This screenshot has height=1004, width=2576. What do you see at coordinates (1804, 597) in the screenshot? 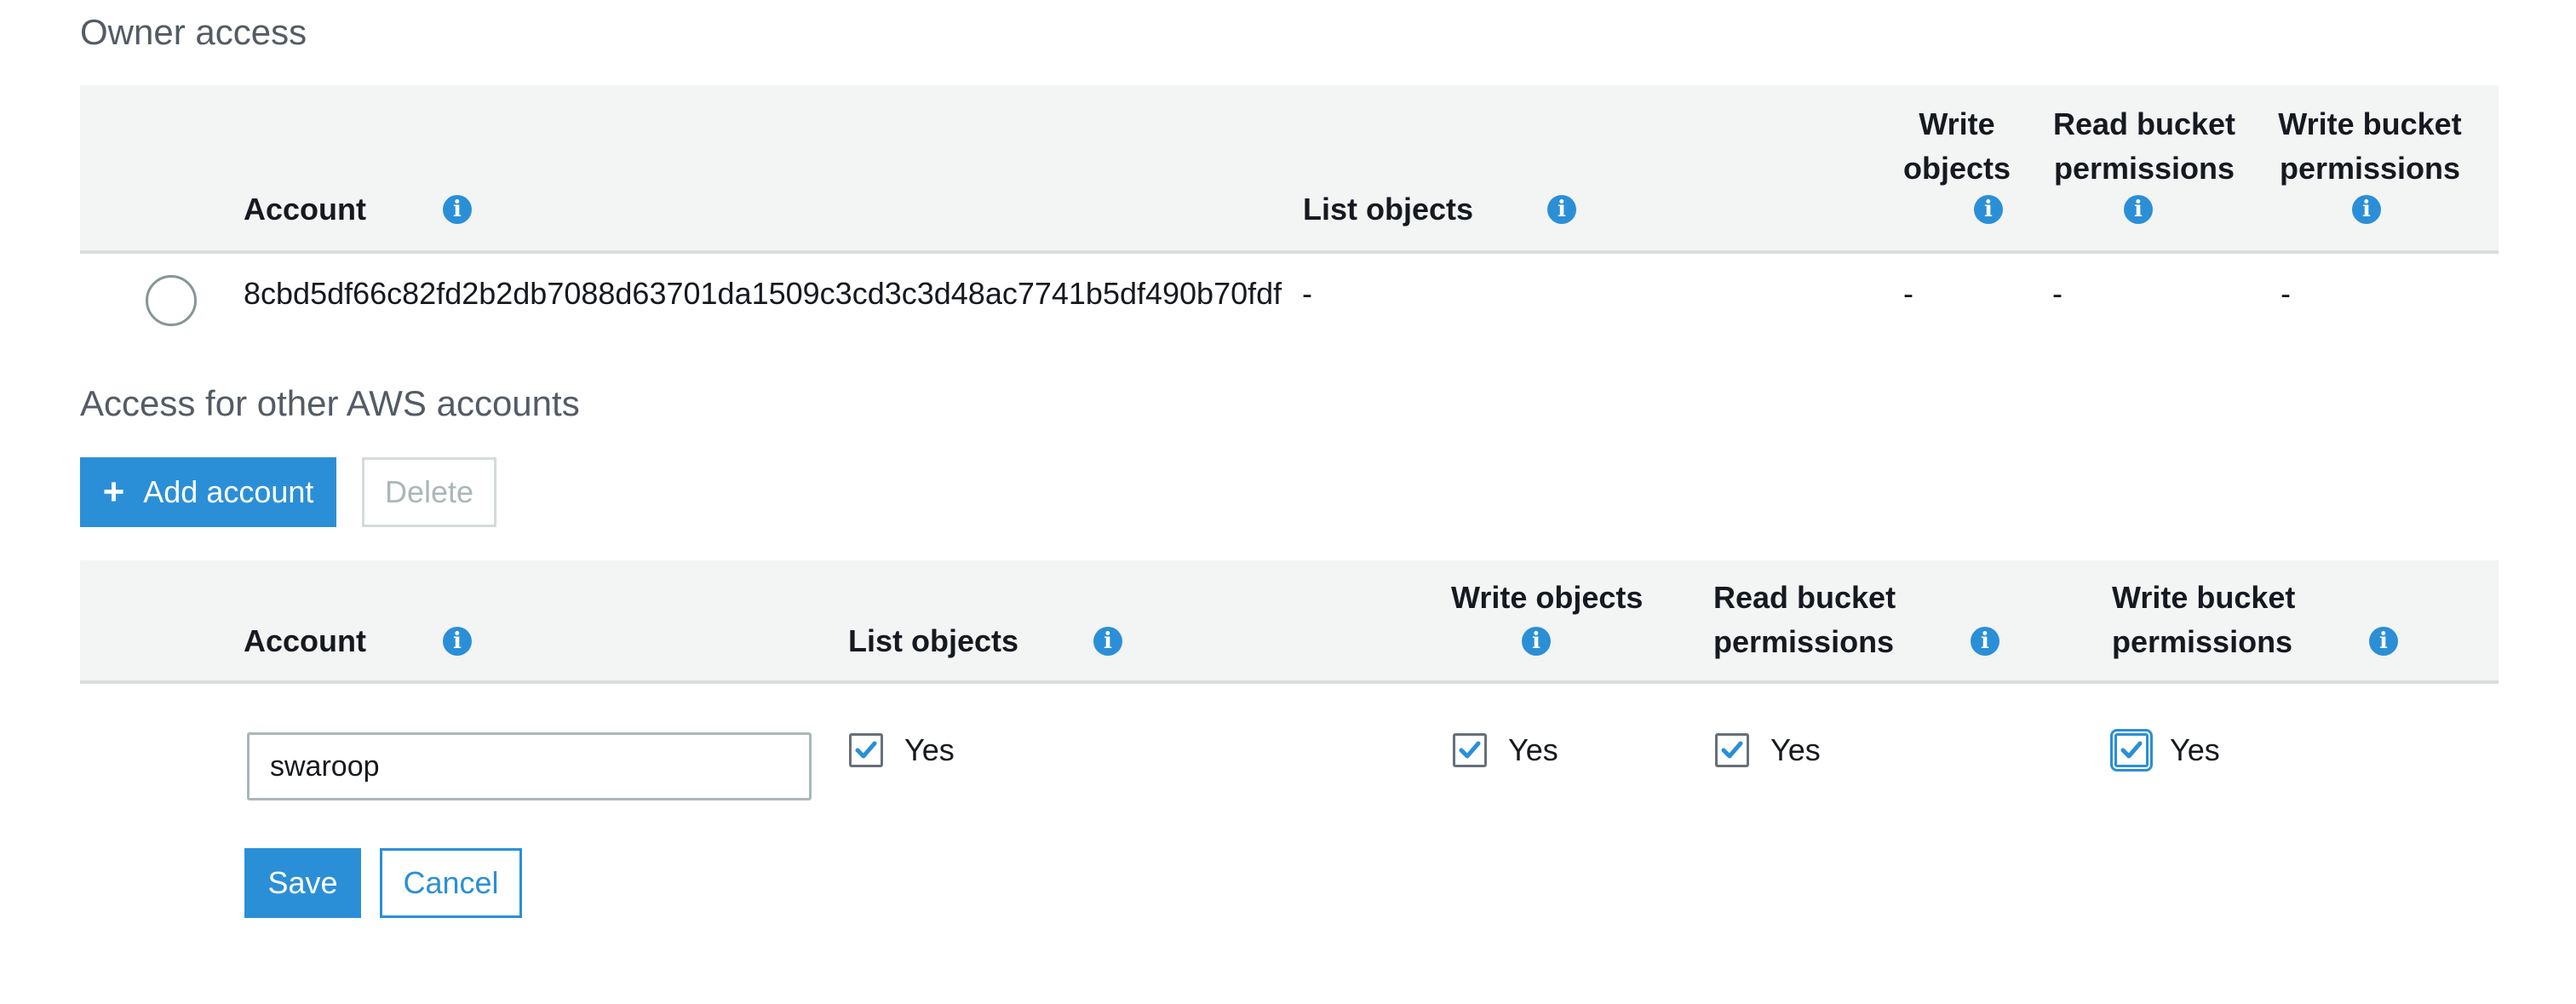
I see `other-header-read-bucket-line1: Read bucket` at bounding box center [1804, 597].